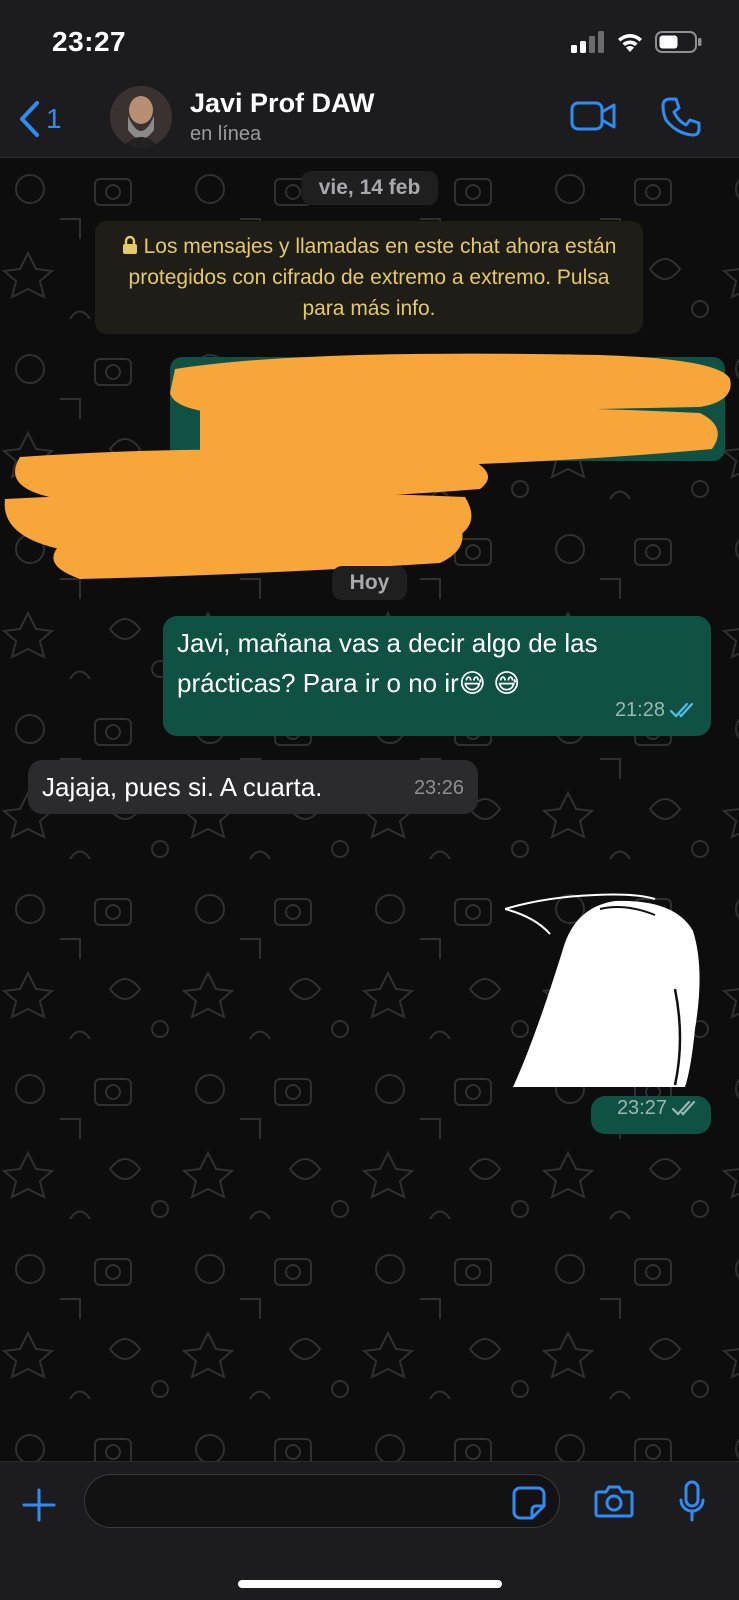 The height and width of the screenshot is (1600, 739). I want to click on home-indicator, so click(370, 1584).